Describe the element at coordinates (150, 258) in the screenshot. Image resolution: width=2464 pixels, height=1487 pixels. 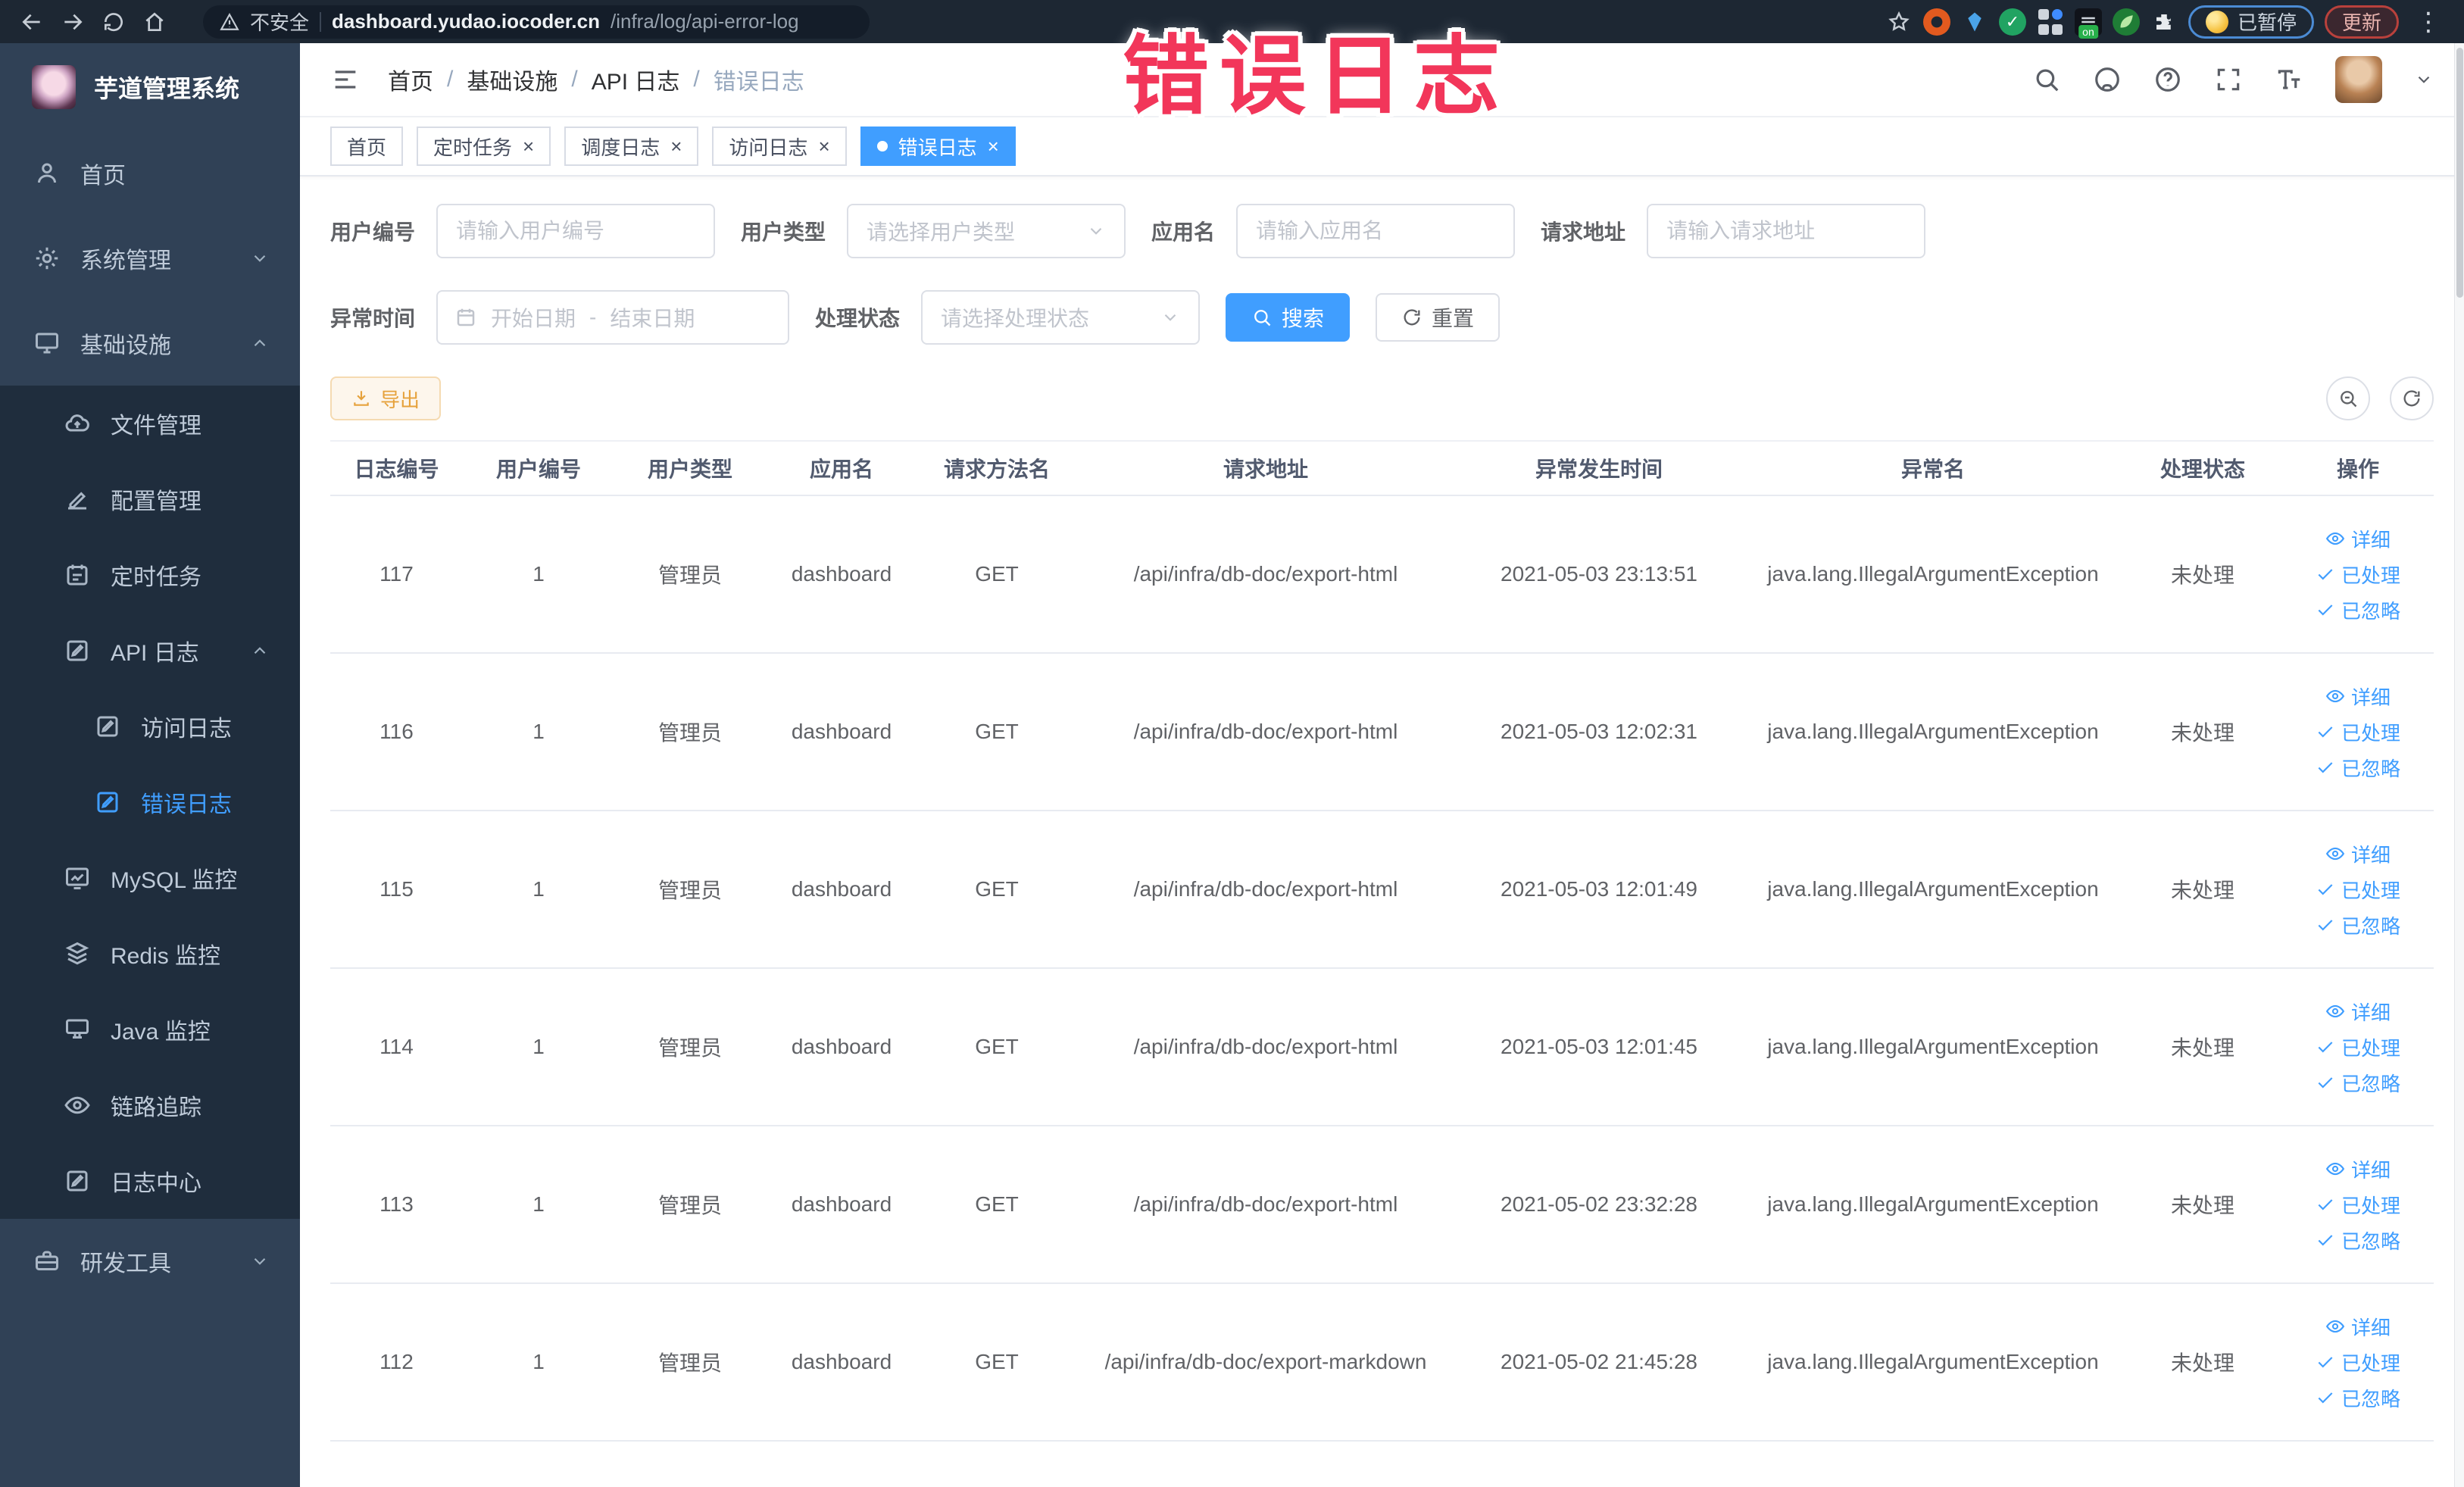
I see `sidebar-item-1: 系统管理` at that location.